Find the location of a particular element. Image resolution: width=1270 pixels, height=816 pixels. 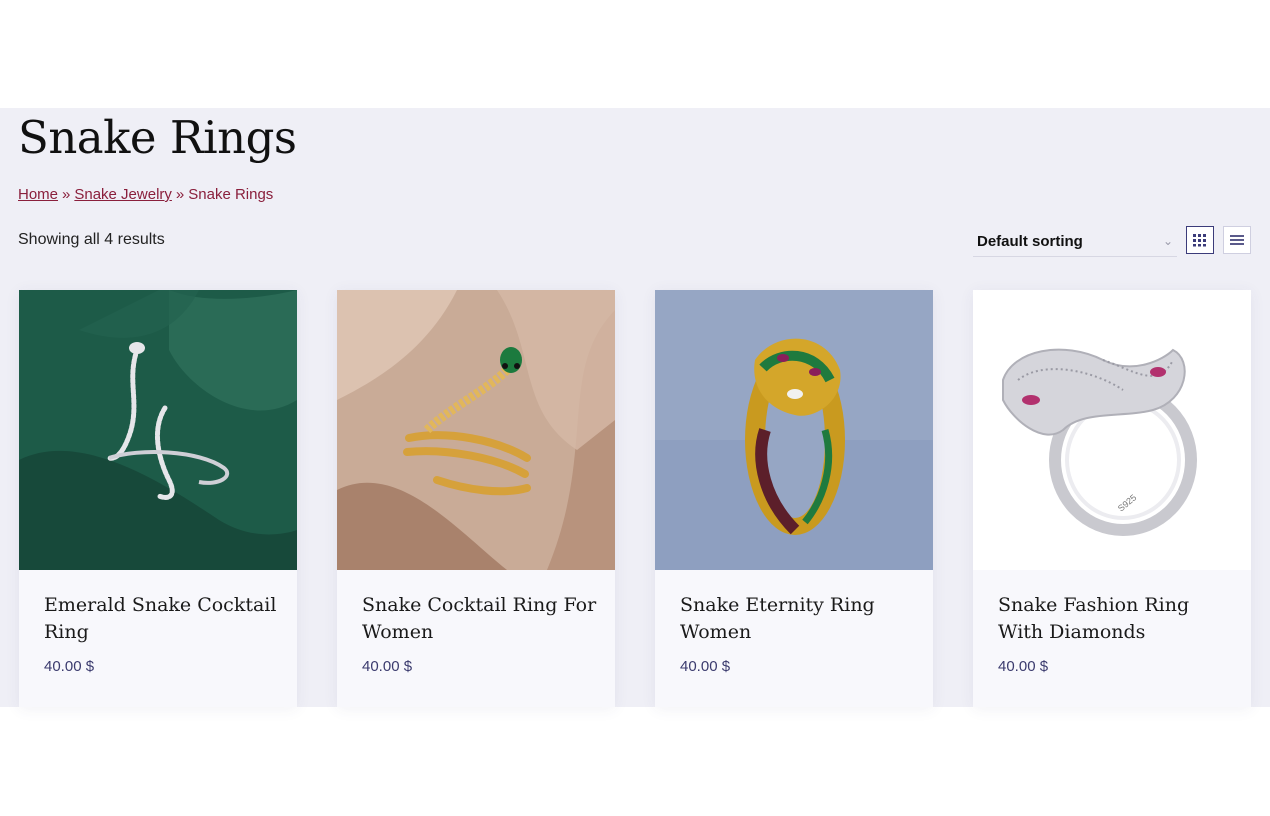

product-card: Emerald Snake Cocktail Ring 40.00 $ is located at coordinates (158, 498).